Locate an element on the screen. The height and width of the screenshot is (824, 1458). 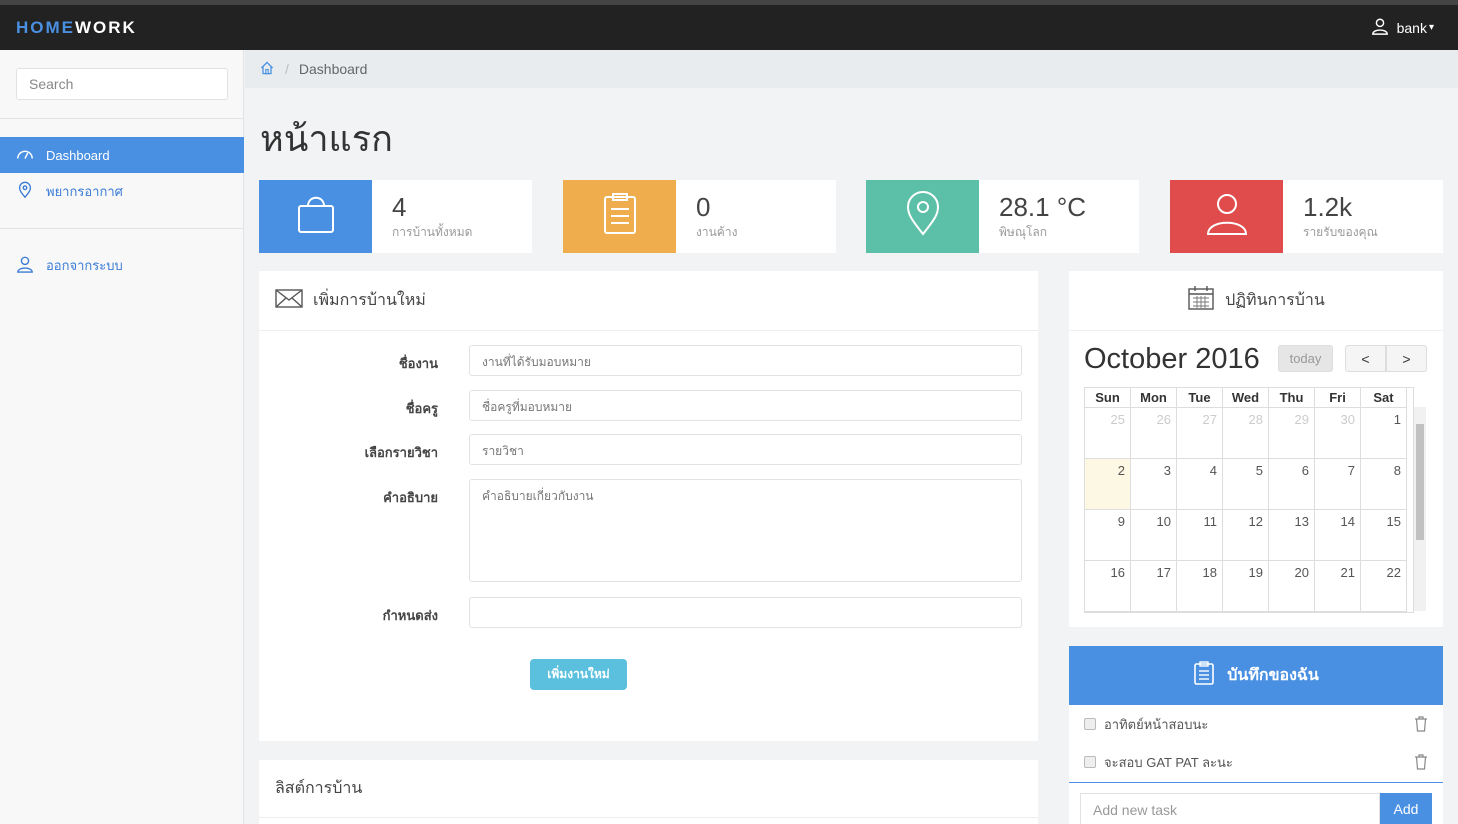
weekday-label: Wed is located at coordinates (1246, 398).